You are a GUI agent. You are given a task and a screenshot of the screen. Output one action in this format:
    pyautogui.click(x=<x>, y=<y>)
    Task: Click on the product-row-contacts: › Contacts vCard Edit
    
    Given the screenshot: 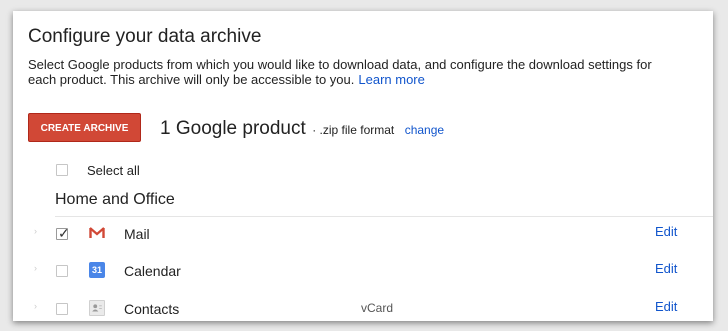 What is the action you would take?
    pyautogui.click(x=363, y=306)
    